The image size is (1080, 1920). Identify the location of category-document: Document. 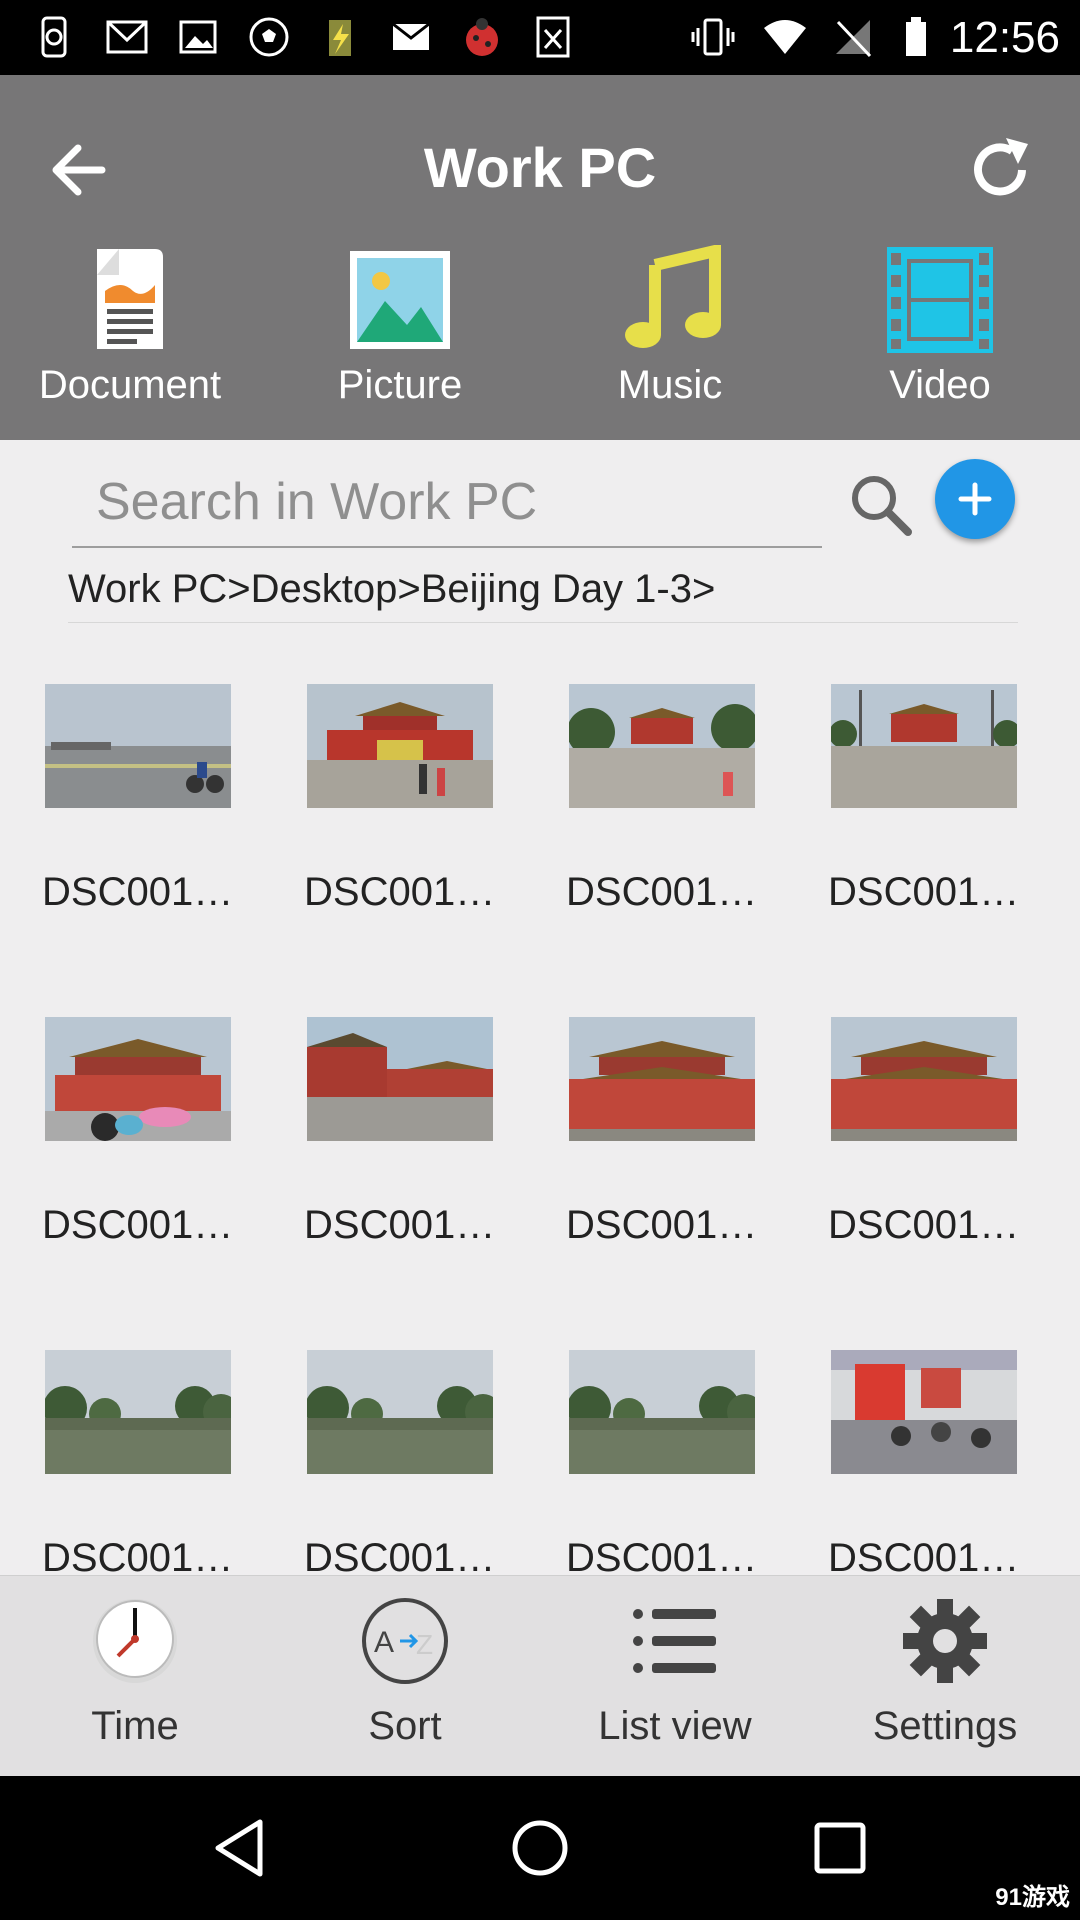
(125, 335).